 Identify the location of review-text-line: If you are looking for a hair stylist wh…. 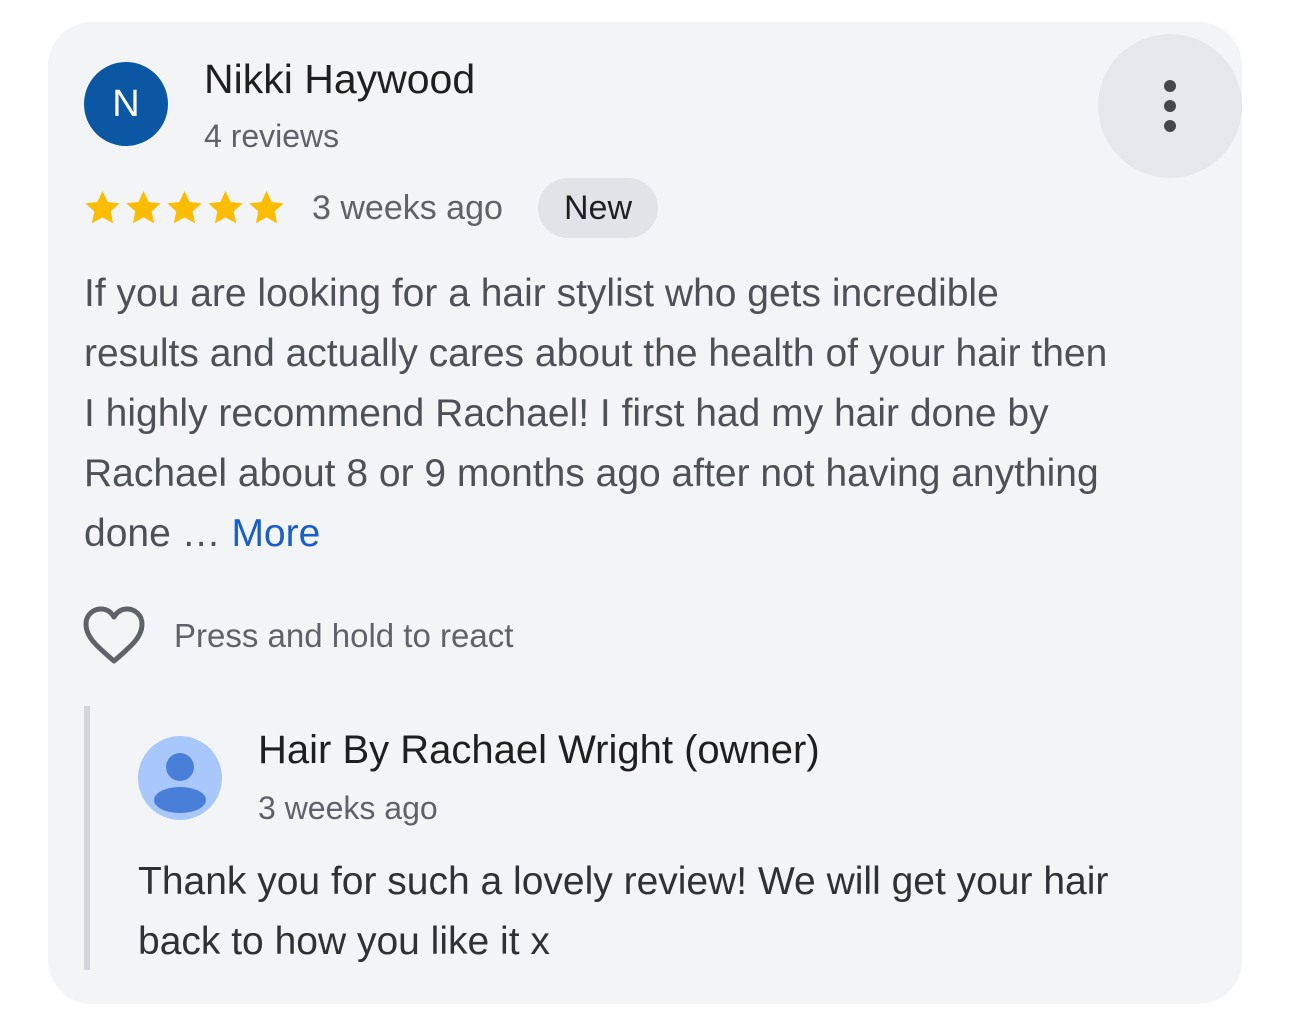
(541, 293).